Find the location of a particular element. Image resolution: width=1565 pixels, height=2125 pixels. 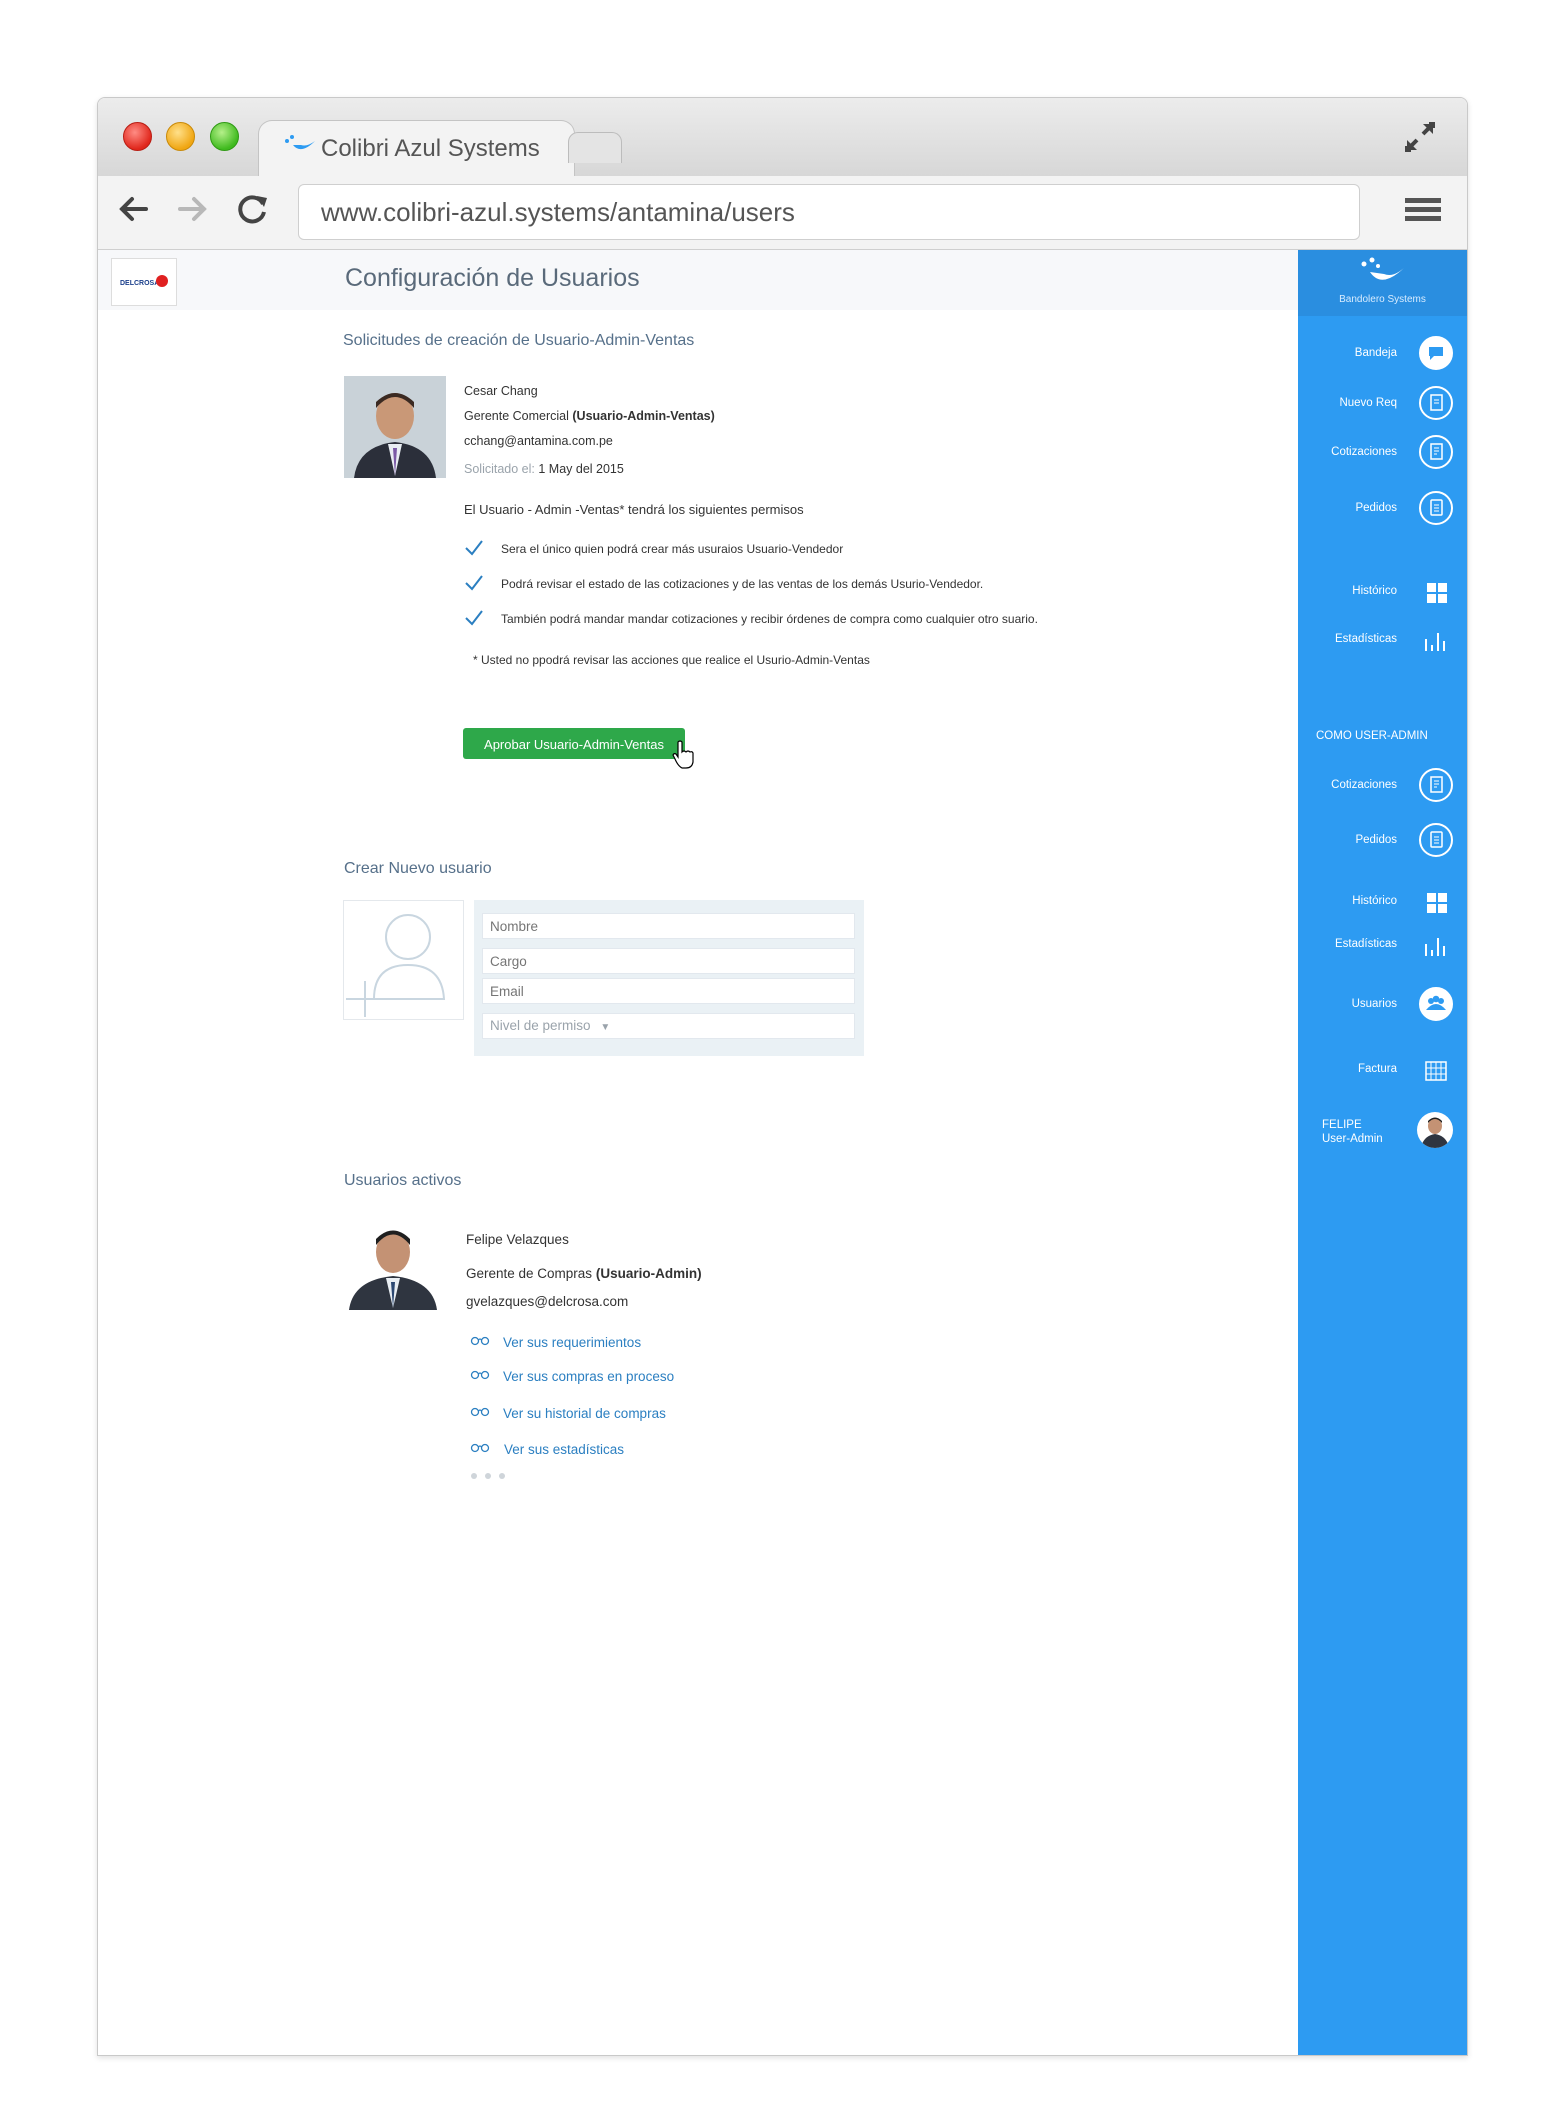

url-text: www.colibri-azul.systems/antamina/users is located at coordinates (558, 212).